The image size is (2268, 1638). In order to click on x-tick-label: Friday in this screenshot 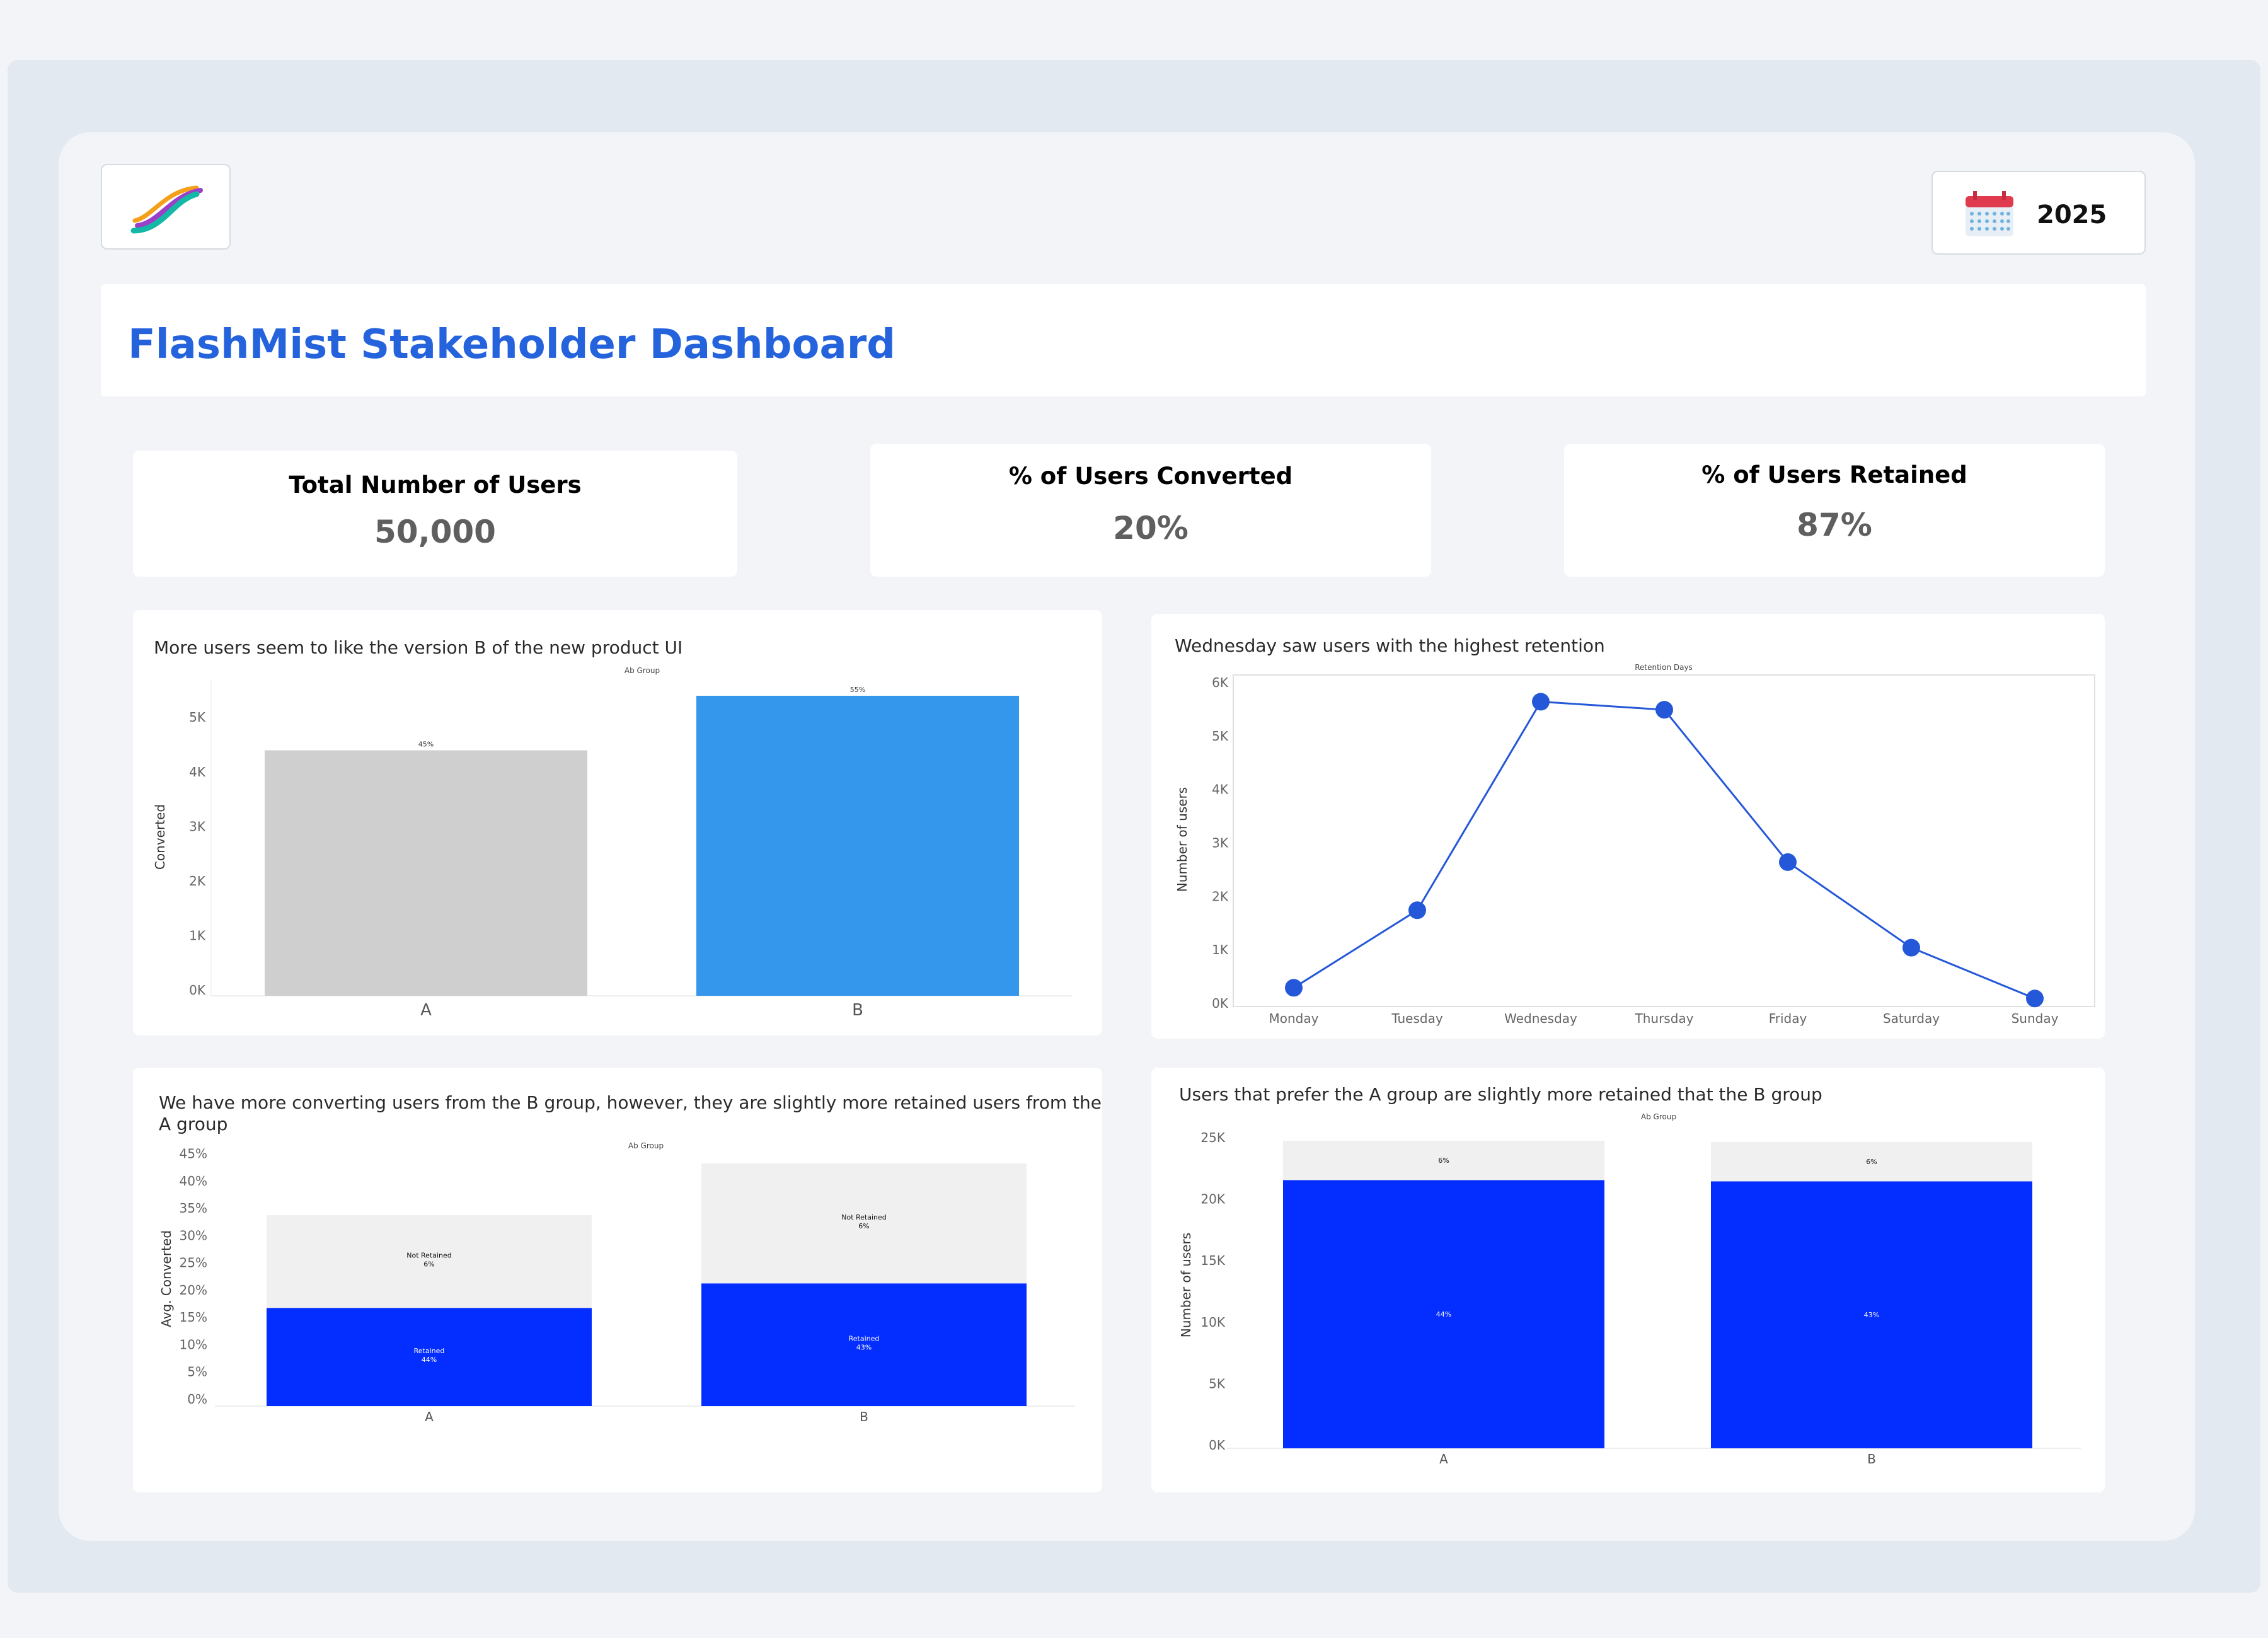, I will do `click(1788, 1018)`.